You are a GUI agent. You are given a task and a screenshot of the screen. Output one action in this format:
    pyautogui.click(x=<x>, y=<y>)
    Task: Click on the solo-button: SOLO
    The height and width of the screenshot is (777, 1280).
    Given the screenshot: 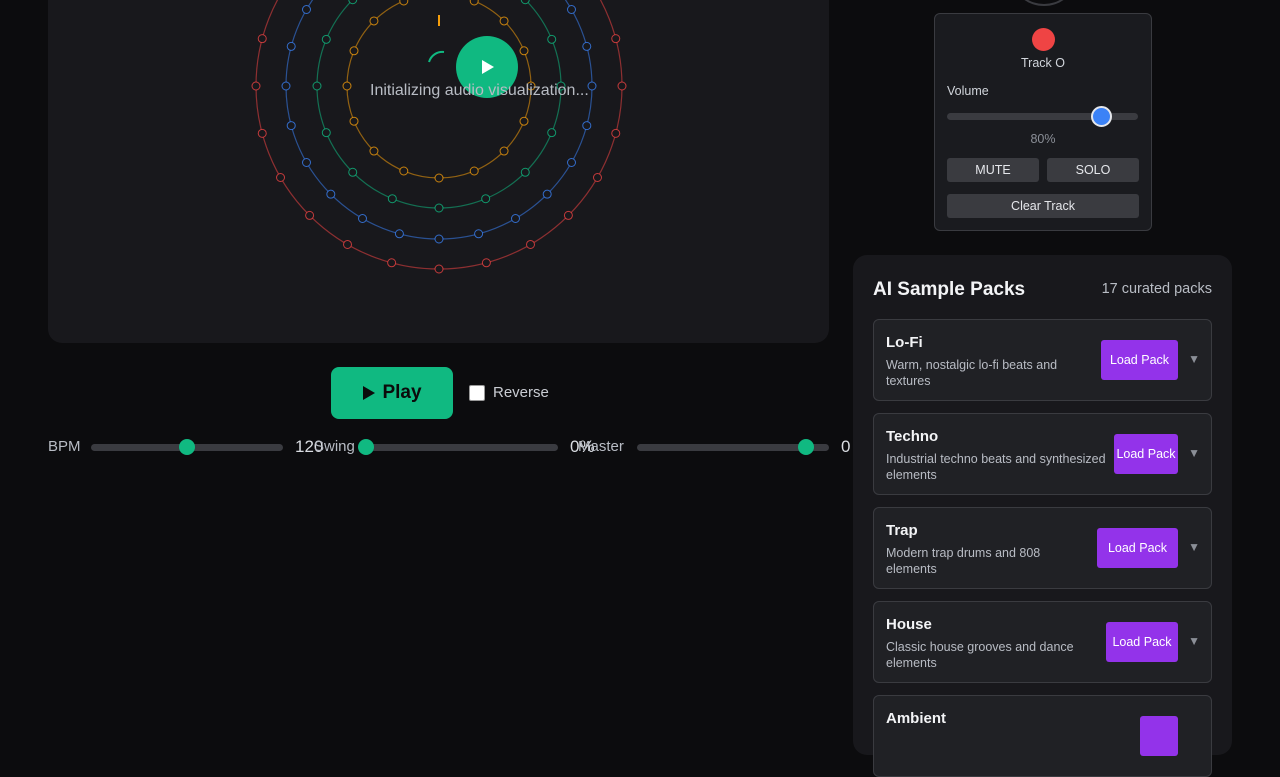 What is the action you would take?
    pyautogui.click(x=1093, y=170)
    